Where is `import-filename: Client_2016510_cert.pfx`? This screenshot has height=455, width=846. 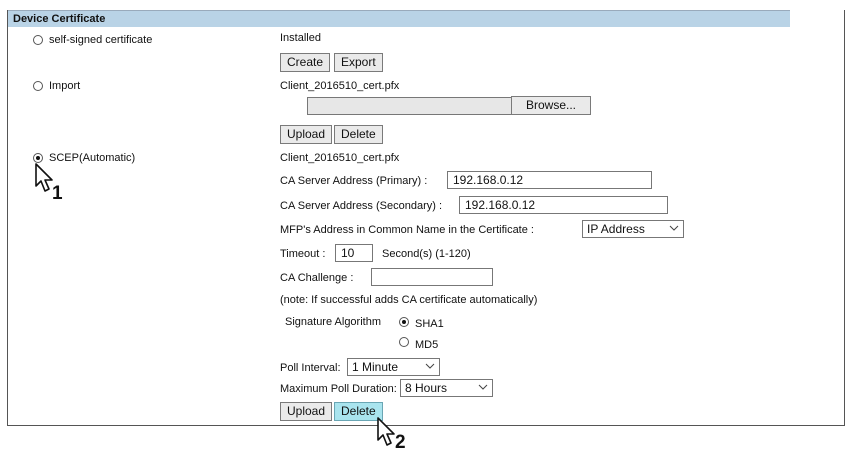 import-filename: Client_2016510_cert.pfx is located at coordinates (340, 86).